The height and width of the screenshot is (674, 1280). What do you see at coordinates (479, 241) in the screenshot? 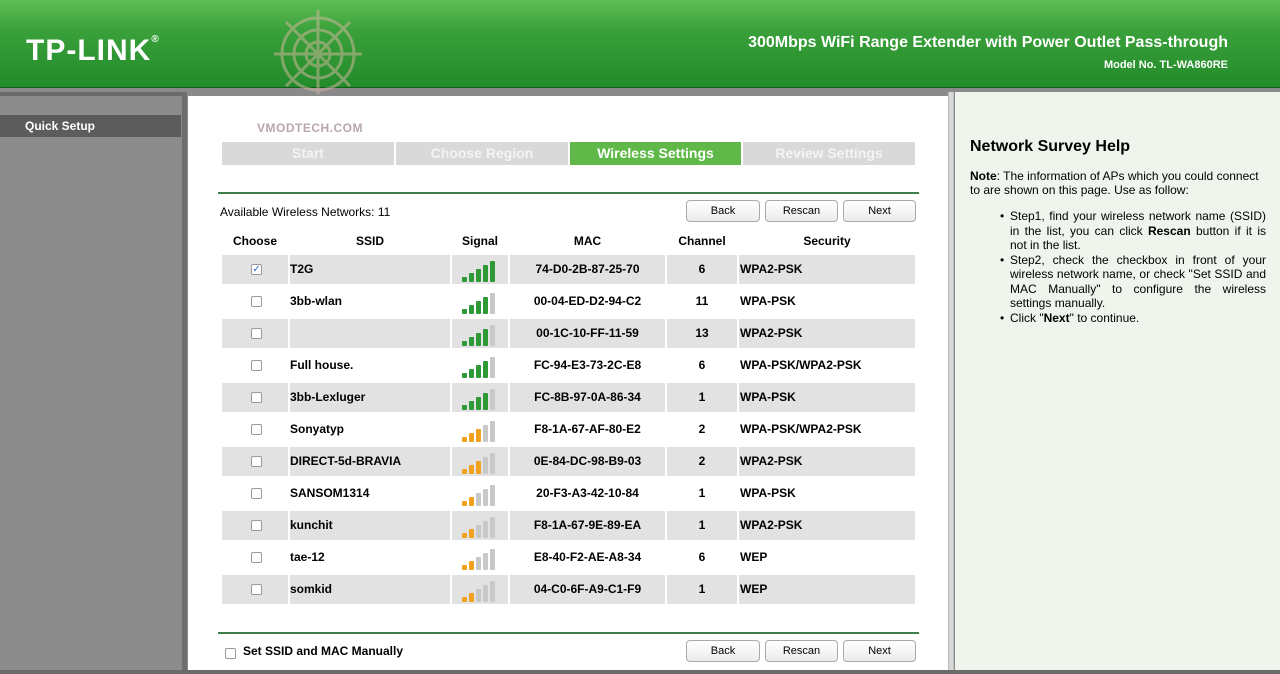
I see `column-header-signal: Signal` at bounding box center [479, 241].